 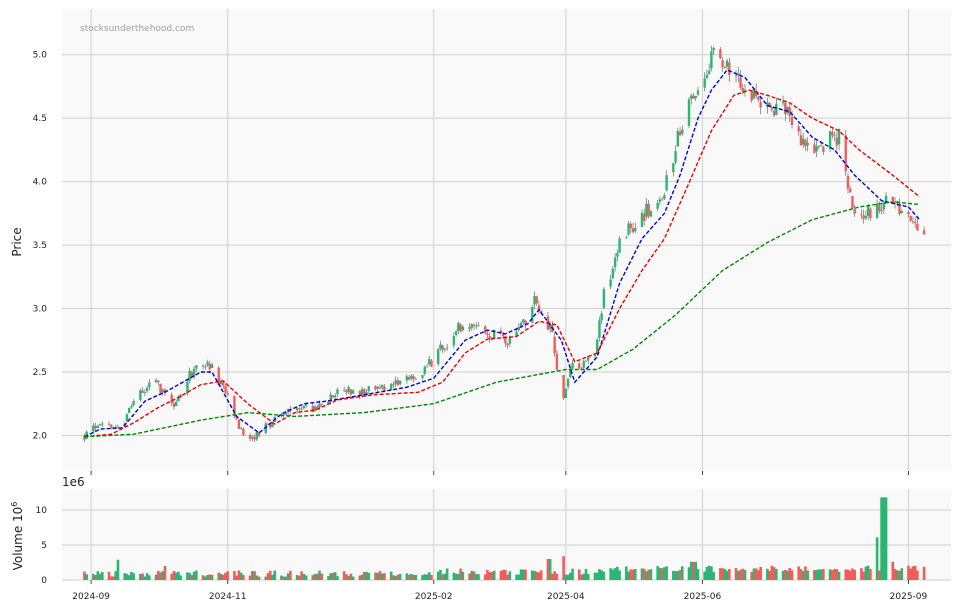 What do you see at coordinates (40, 310) in the screenshot?
I see `price-tick-label: 3.0` at bounding box center [40, 310].